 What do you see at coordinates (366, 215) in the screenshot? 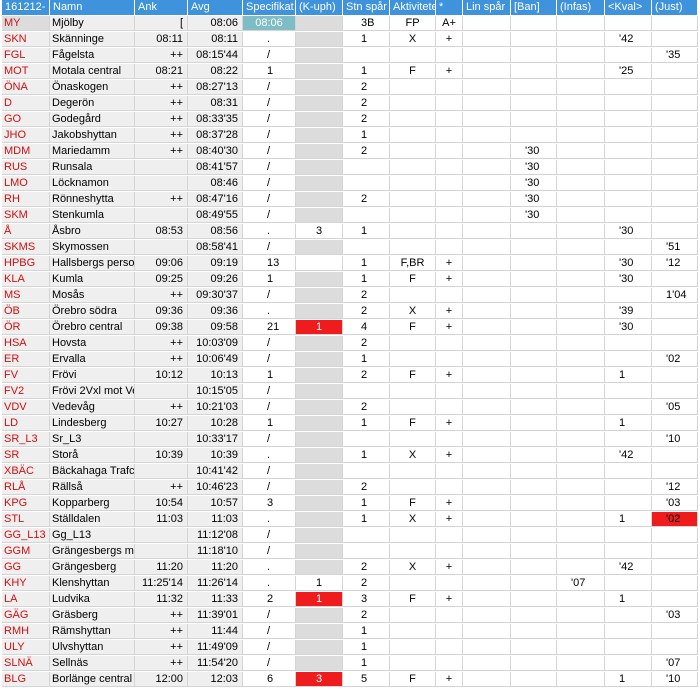
I see `cell-station-track` at bounding box center [366, 215].